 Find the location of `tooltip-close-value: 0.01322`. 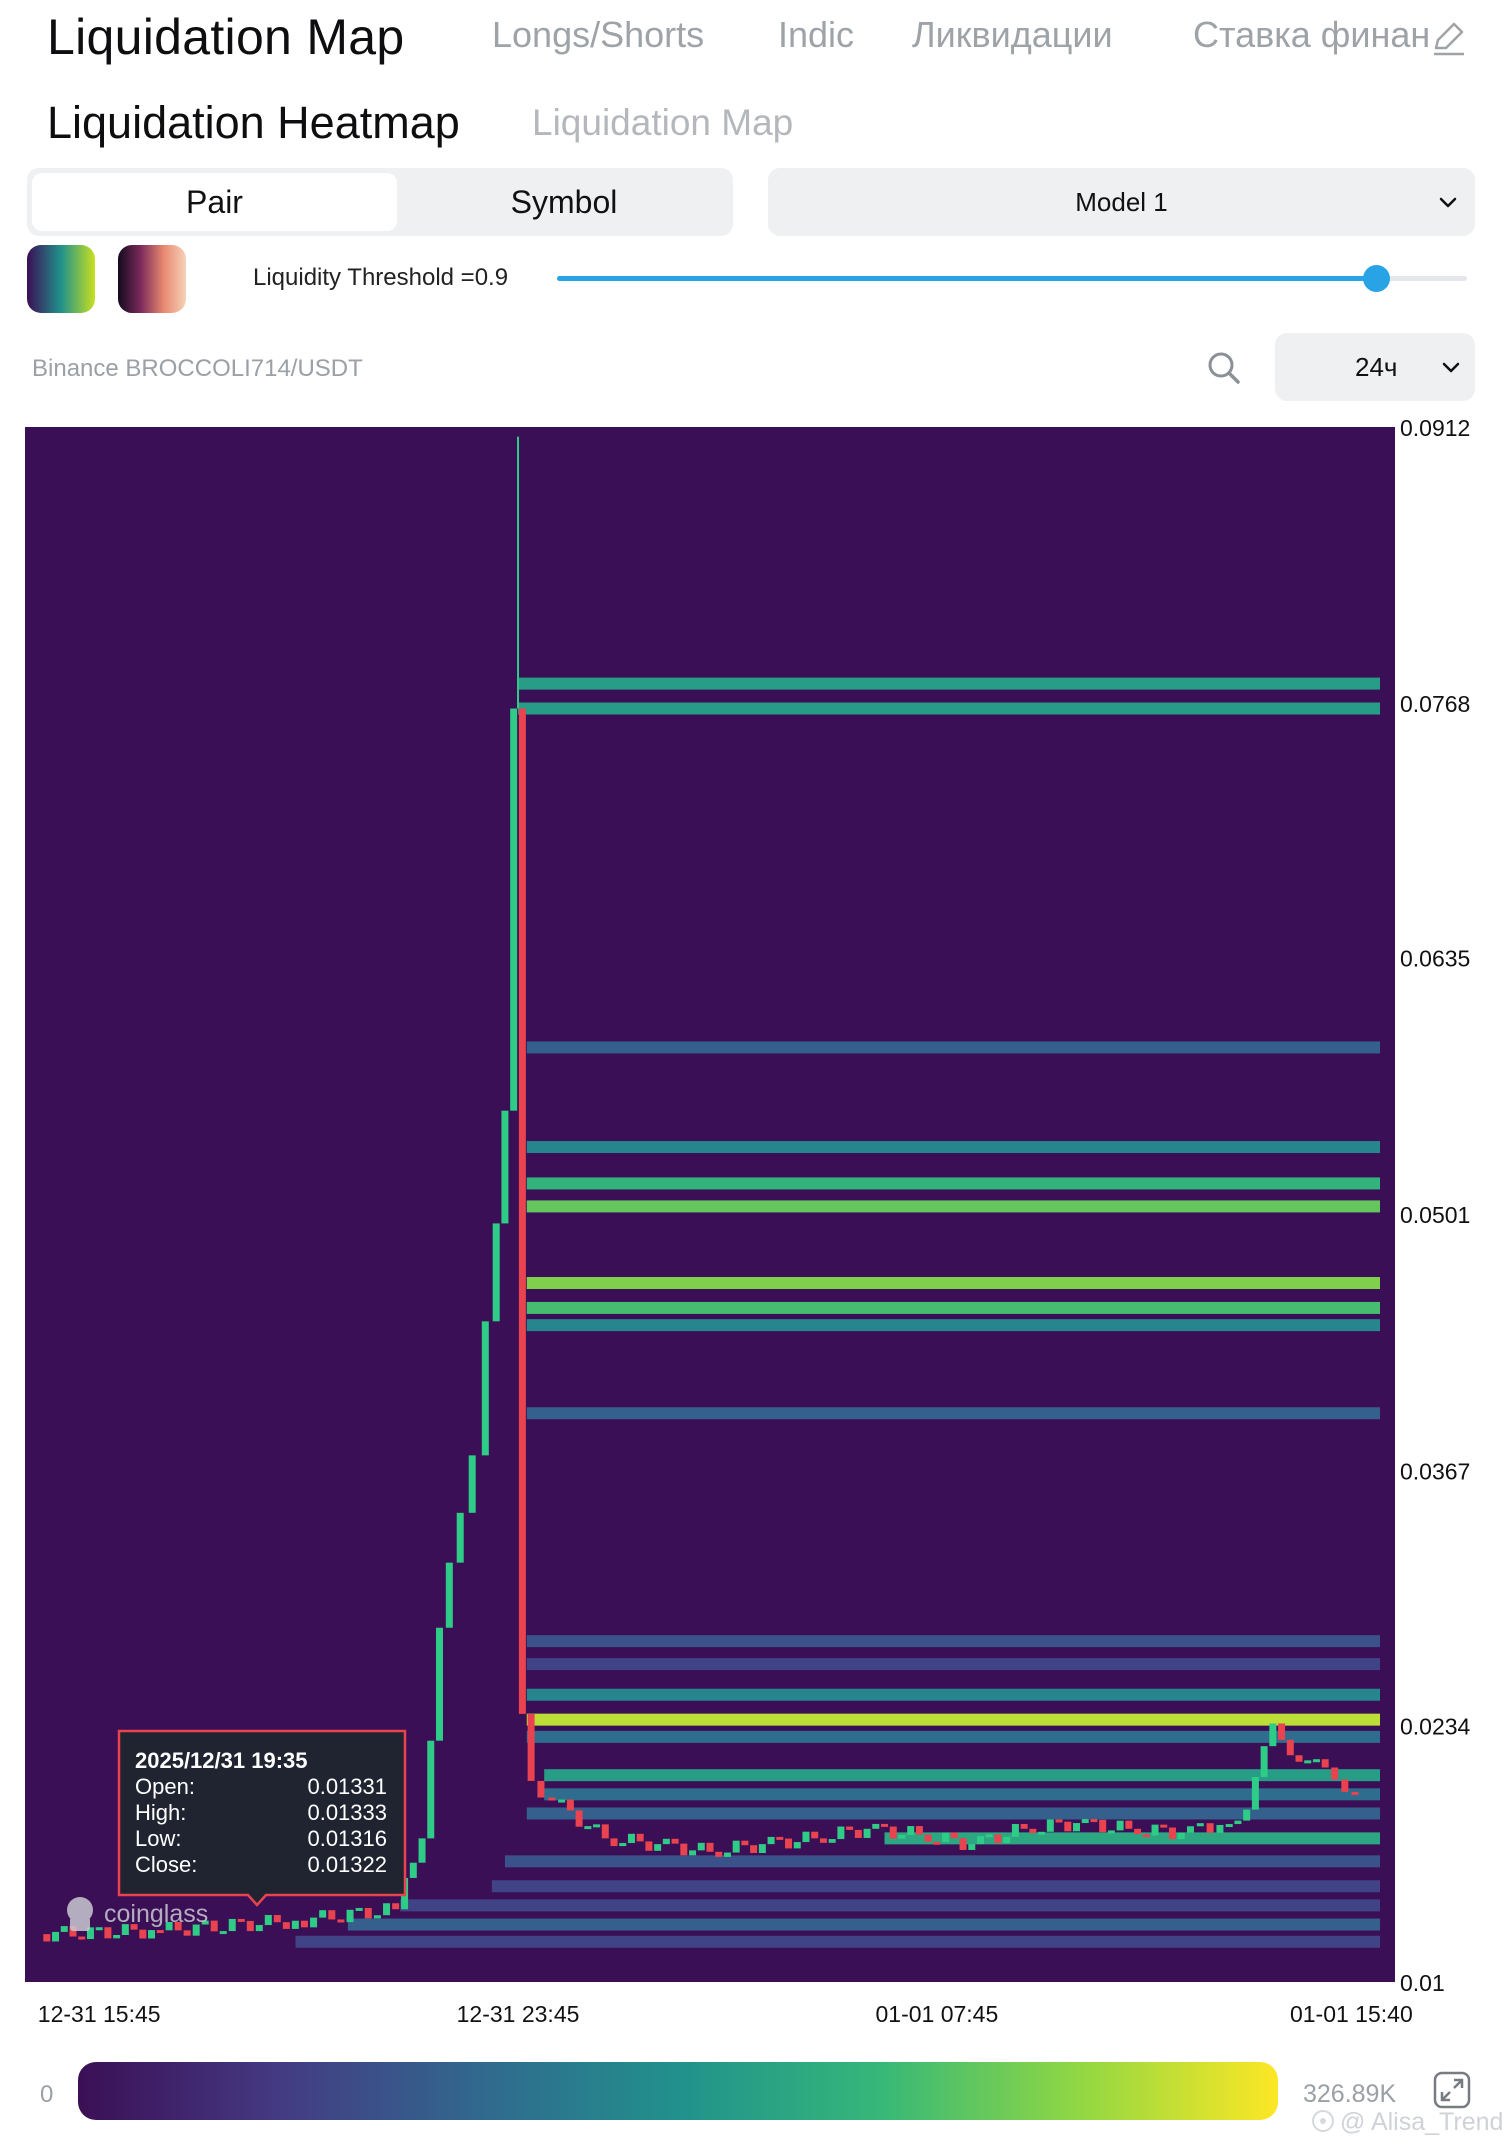

tooltip-close-value: 0.01322 is located at coordinates (347, 1864).